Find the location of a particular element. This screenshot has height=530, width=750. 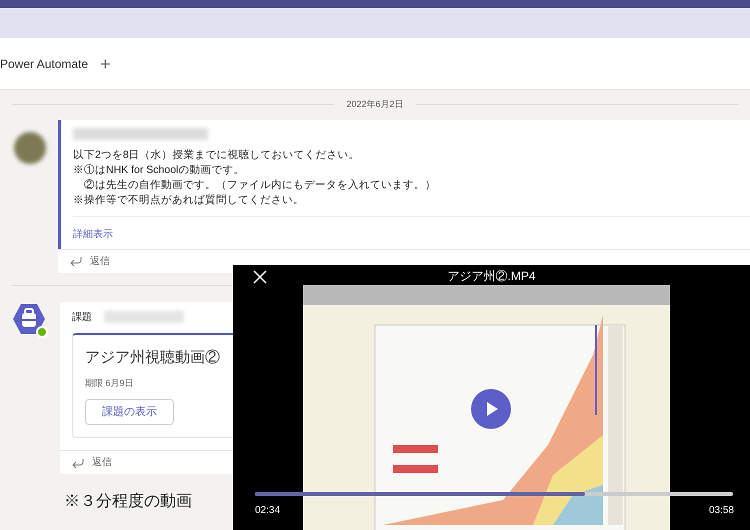

backpack-icon is located at coordinates (29, 319).